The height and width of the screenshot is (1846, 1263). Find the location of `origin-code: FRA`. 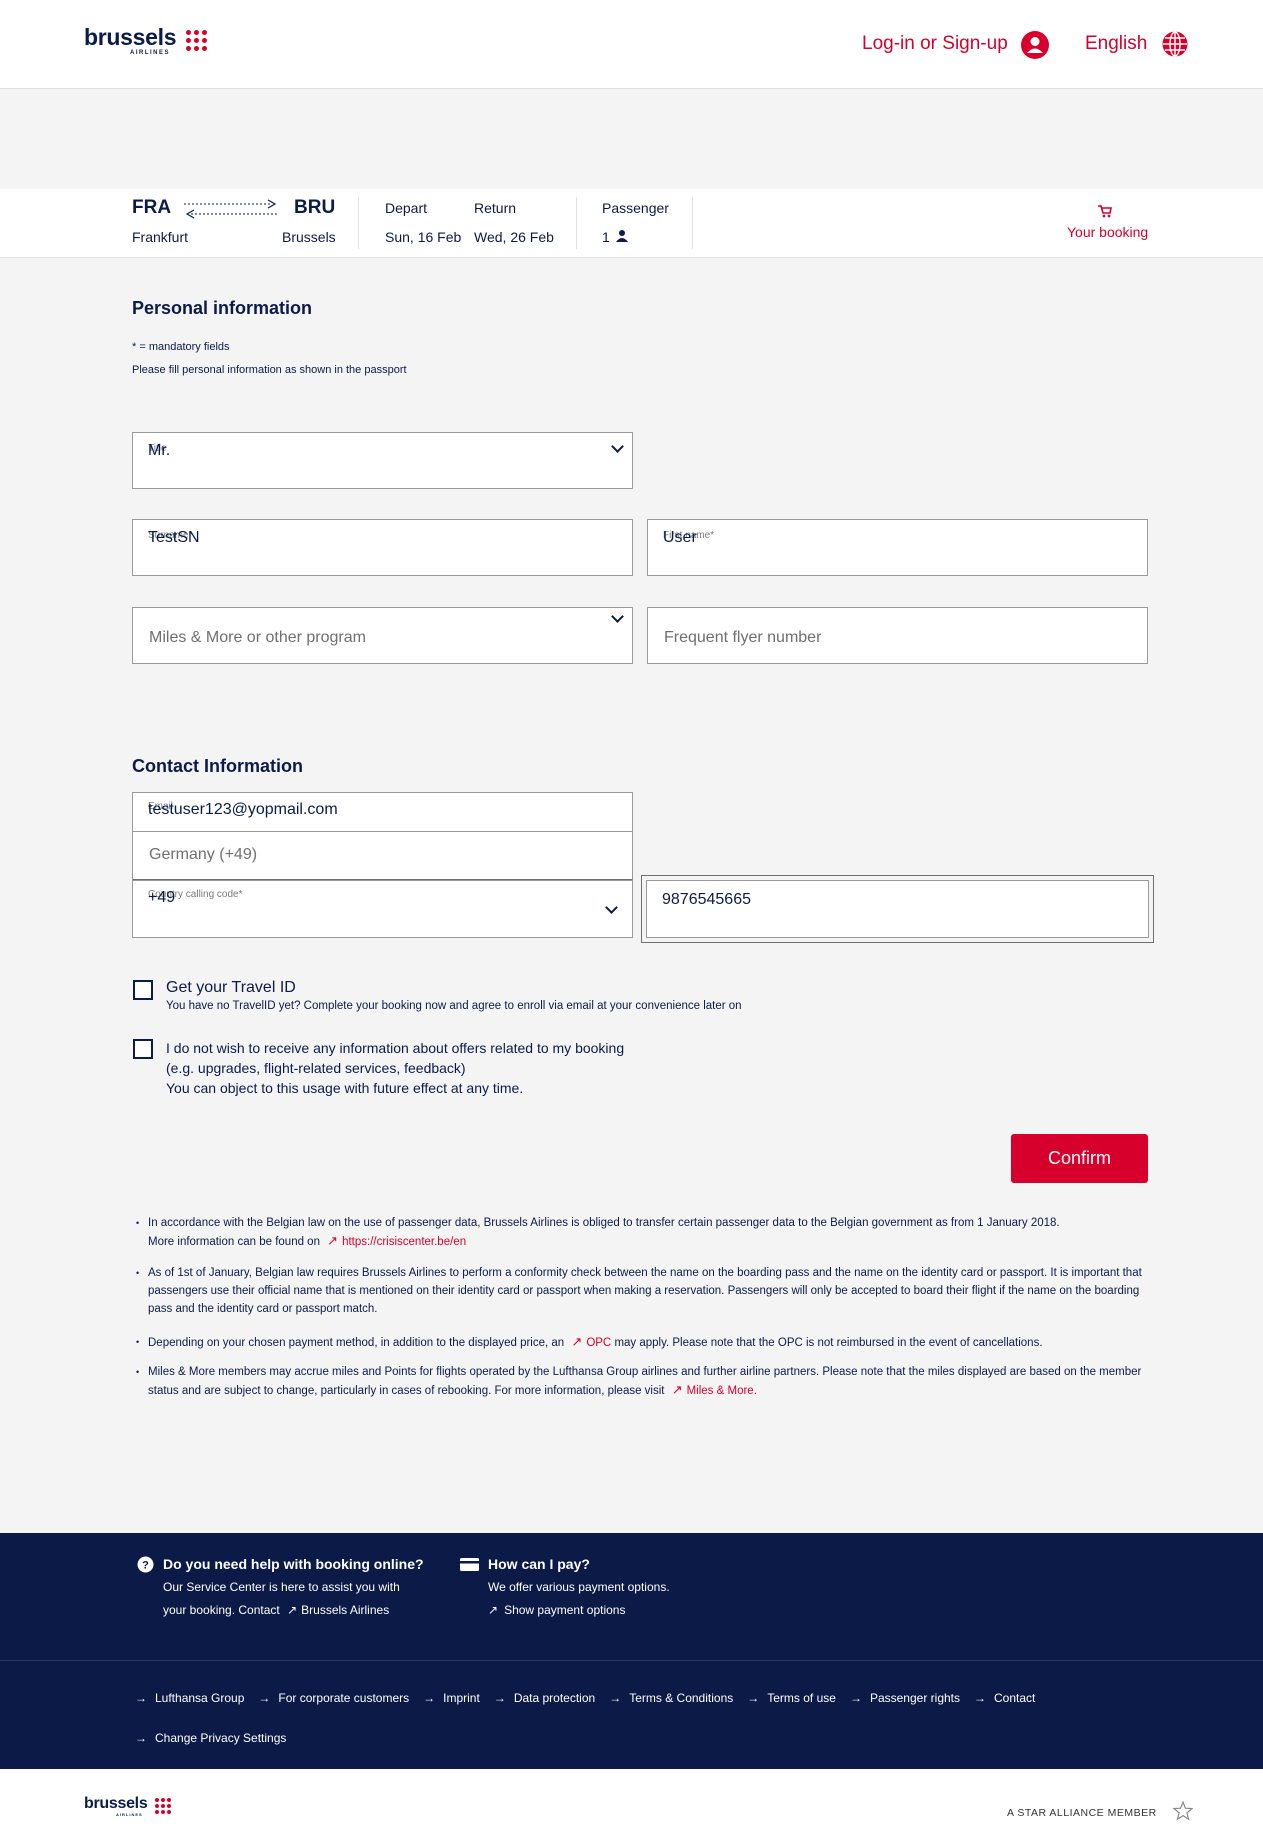

origin-code: FRA is located at coordinates (152, 207).